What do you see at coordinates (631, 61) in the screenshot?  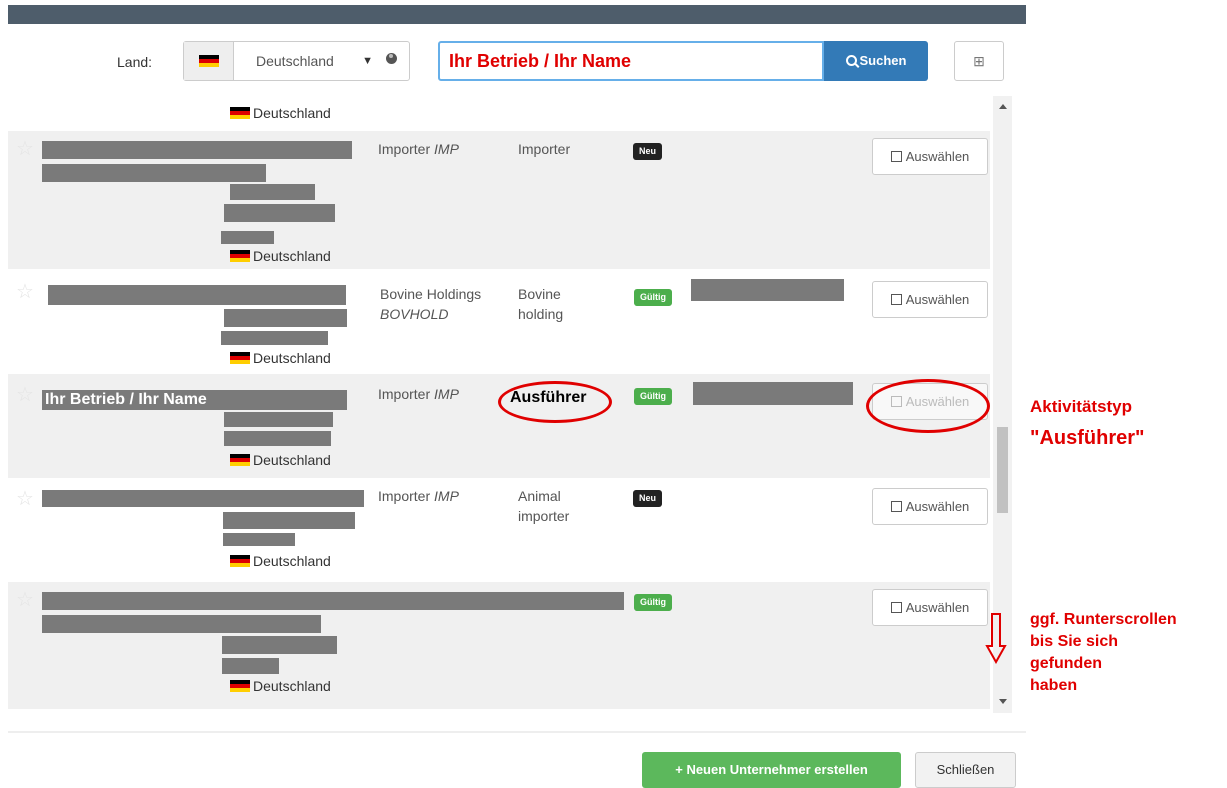 I see `search-input: Ihr Betrieb / Ihr Name` at bounding box center [631, 61].